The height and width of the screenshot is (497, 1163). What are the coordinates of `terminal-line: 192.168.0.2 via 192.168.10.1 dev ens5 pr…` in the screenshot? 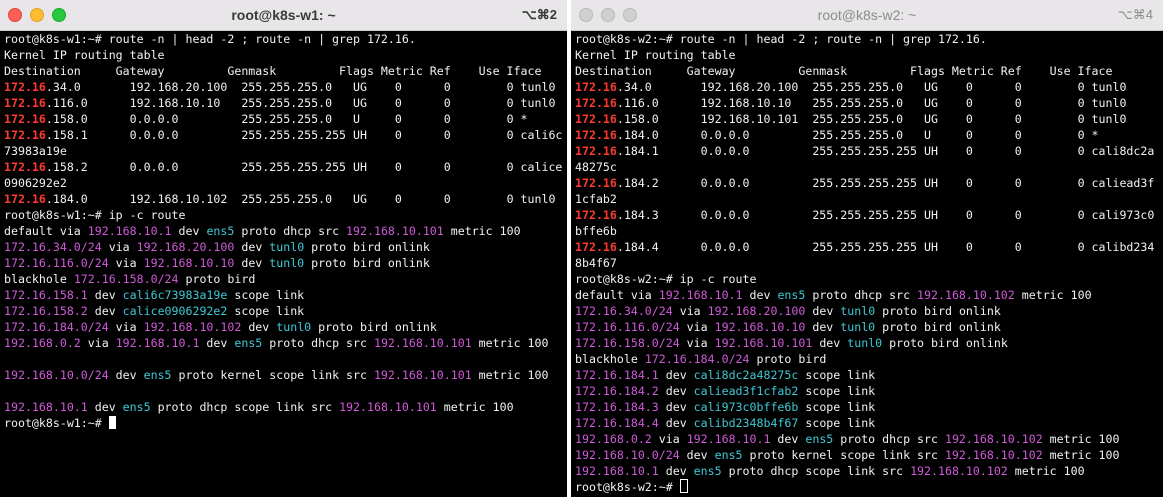 It's located at (285, 343).